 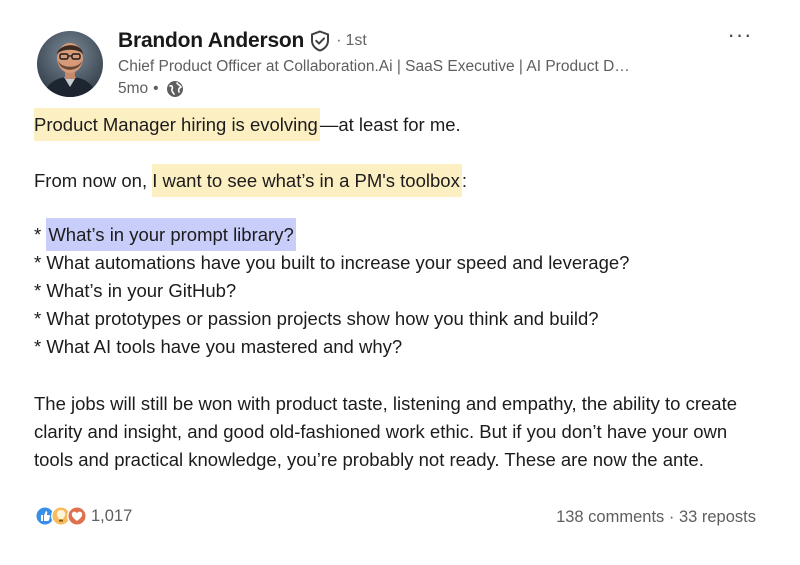 I want to click on bullet-text: What’s in your GitHub?, so click(x=141, y=290).